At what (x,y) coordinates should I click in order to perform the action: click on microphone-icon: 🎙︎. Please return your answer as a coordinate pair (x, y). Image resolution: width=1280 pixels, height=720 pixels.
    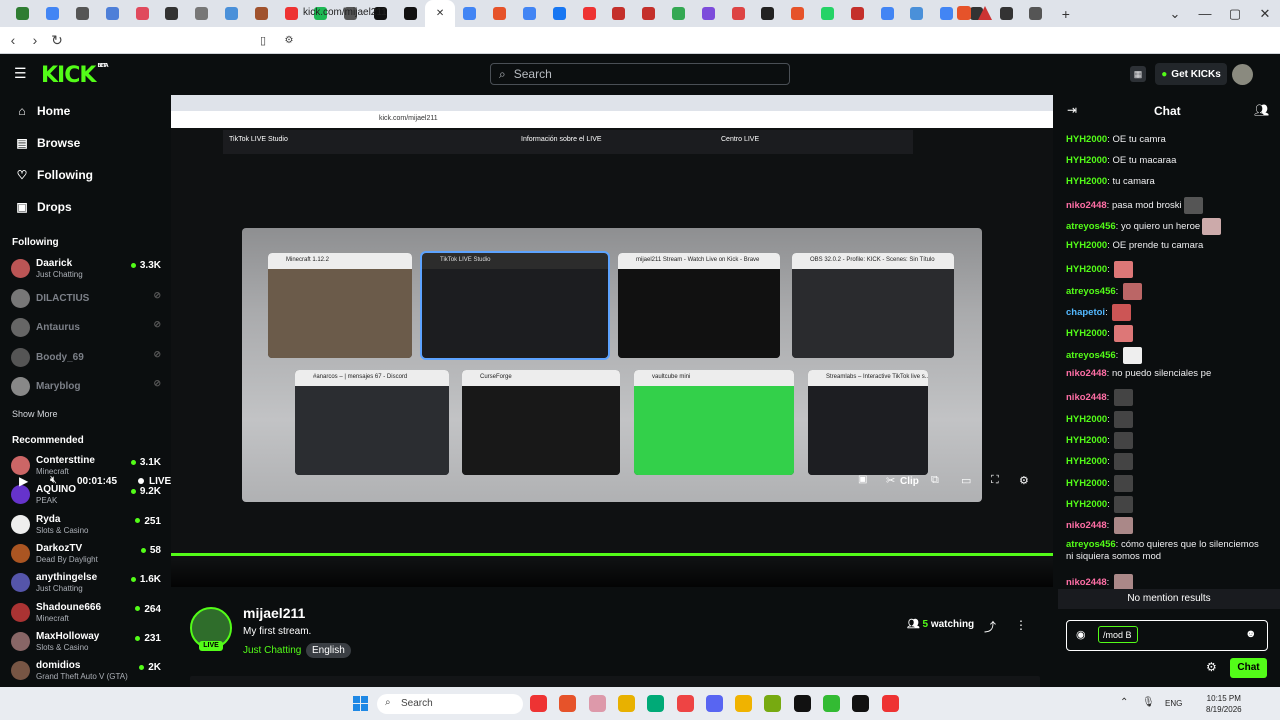
    Looking at the image, I should click on (1148, 702).